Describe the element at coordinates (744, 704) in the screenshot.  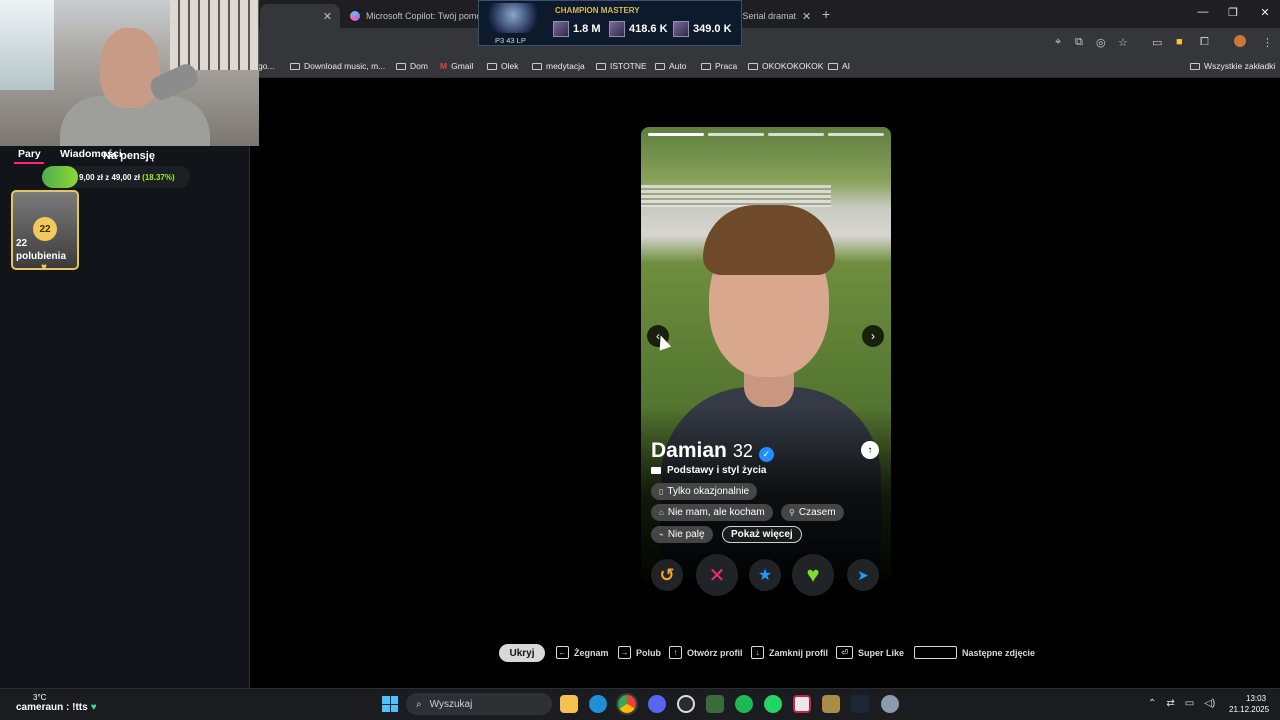
I see `spotify-icon` at that location.